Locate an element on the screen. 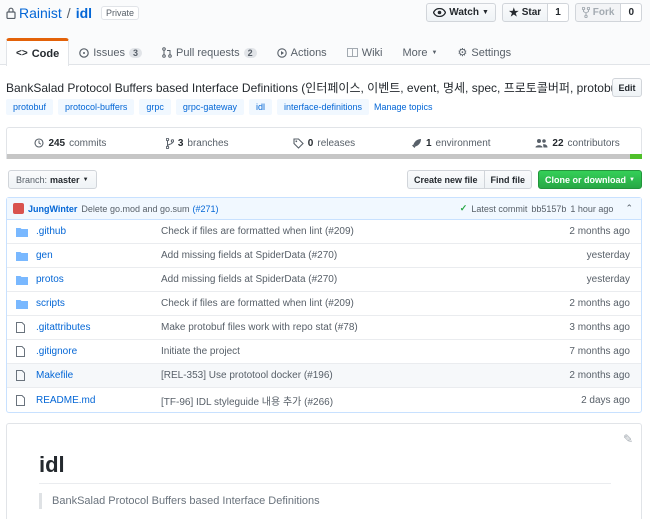  releases-summary: 0 releases is located at coordinates (324, 143).